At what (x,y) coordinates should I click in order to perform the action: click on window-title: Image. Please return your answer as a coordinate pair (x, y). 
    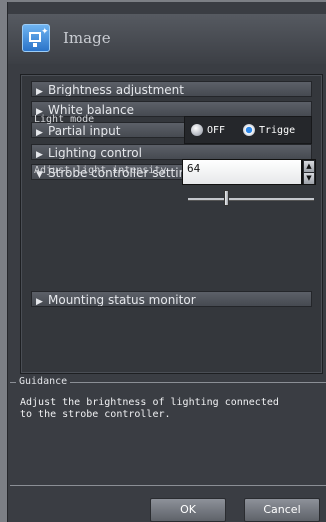
    Looking at the image, I should click on (87, 38).